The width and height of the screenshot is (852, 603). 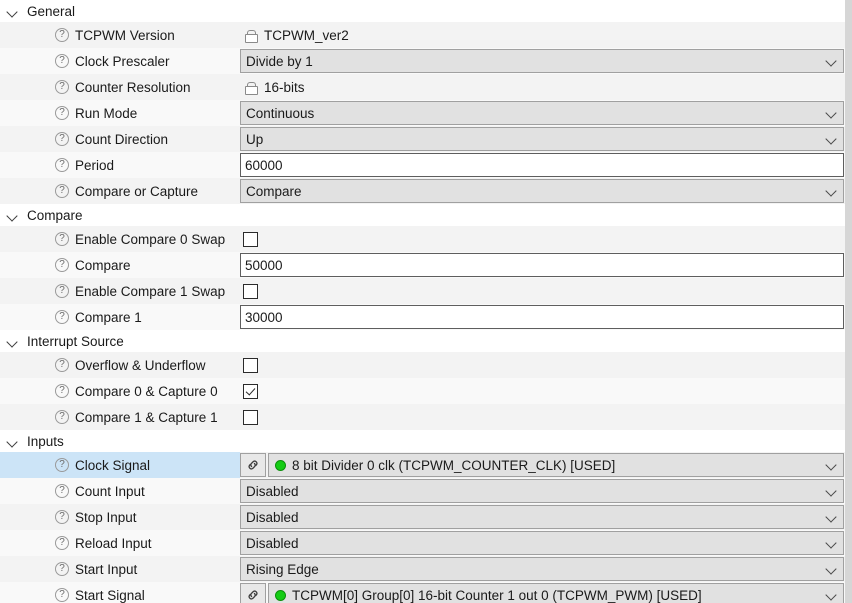 I want to click on setting-row-reload-input: ? Reload Input Disabled, so click(x=422, y=543).